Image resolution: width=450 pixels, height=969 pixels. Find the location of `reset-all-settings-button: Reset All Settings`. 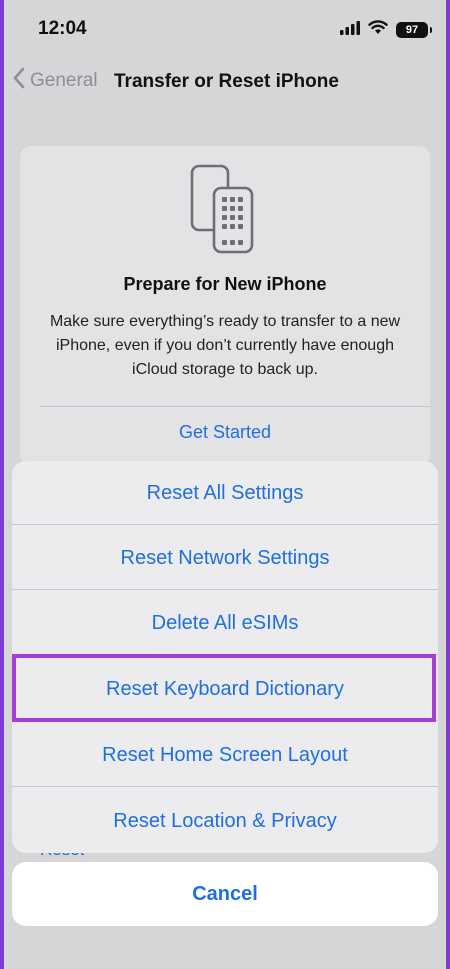

reset-all-settings-button: Reset All Settings is located at coordinates (225, 493).